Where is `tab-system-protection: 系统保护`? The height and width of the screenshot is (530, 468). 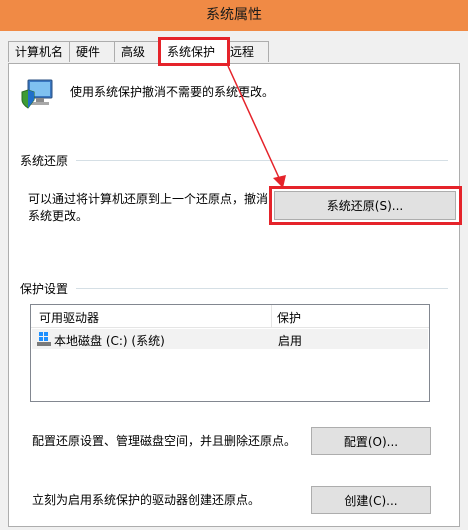 tab-system-protection: 系统保护 is located at coordinates (194, 51).